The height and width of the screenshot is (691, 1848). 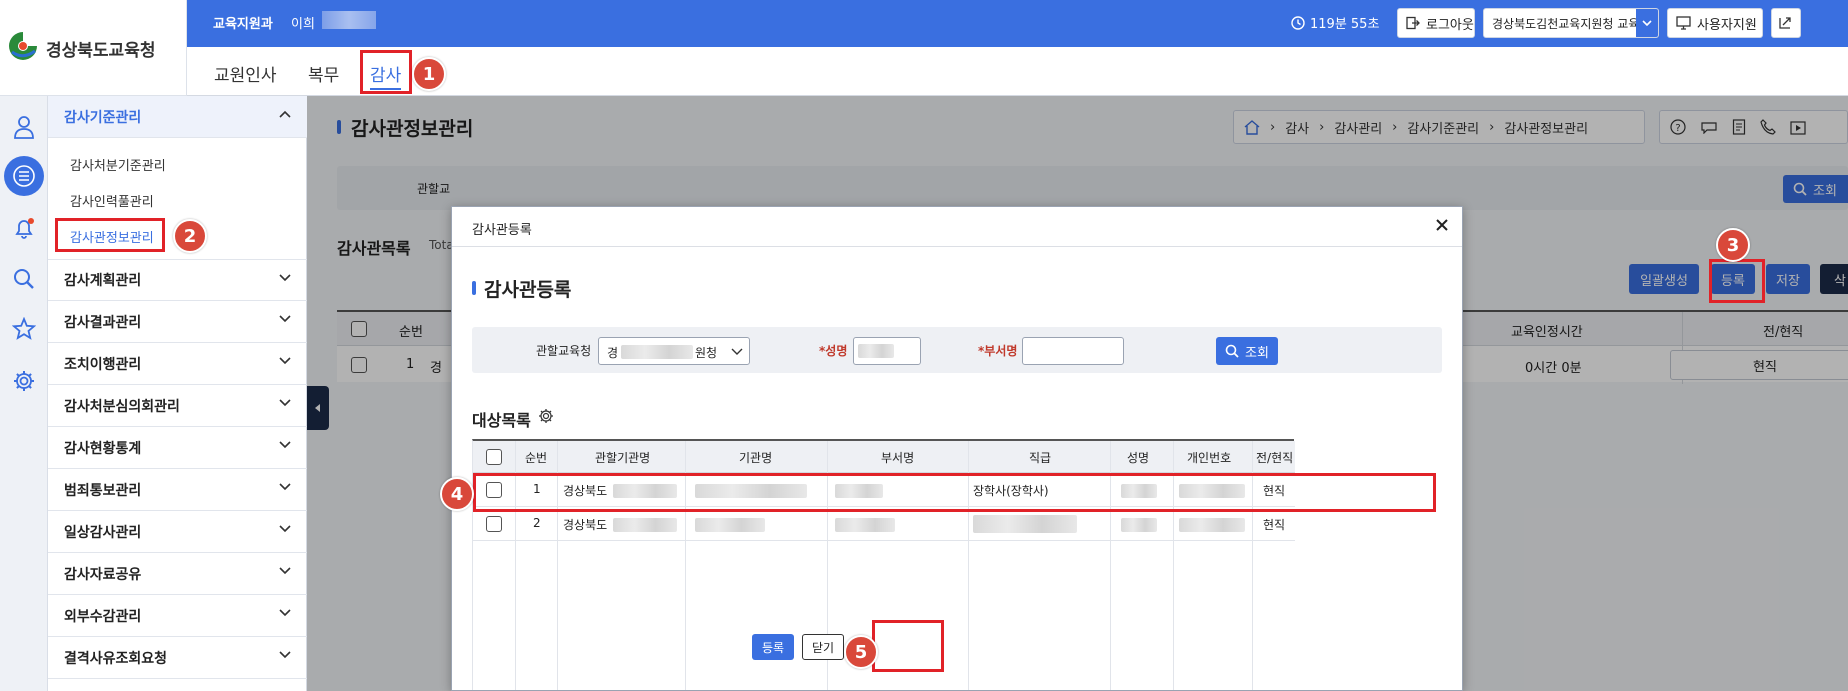 I want to click on annotation-badge-2: 2, so click(x=190, y=236).